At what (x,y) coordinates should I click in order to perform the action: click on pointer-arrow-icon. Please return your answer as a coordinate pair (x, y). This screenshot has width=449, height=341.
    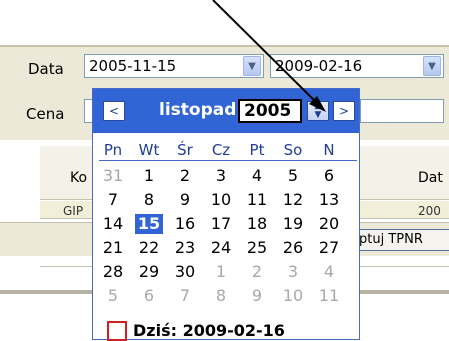
    Looking at the image, I should click on (269, 56).